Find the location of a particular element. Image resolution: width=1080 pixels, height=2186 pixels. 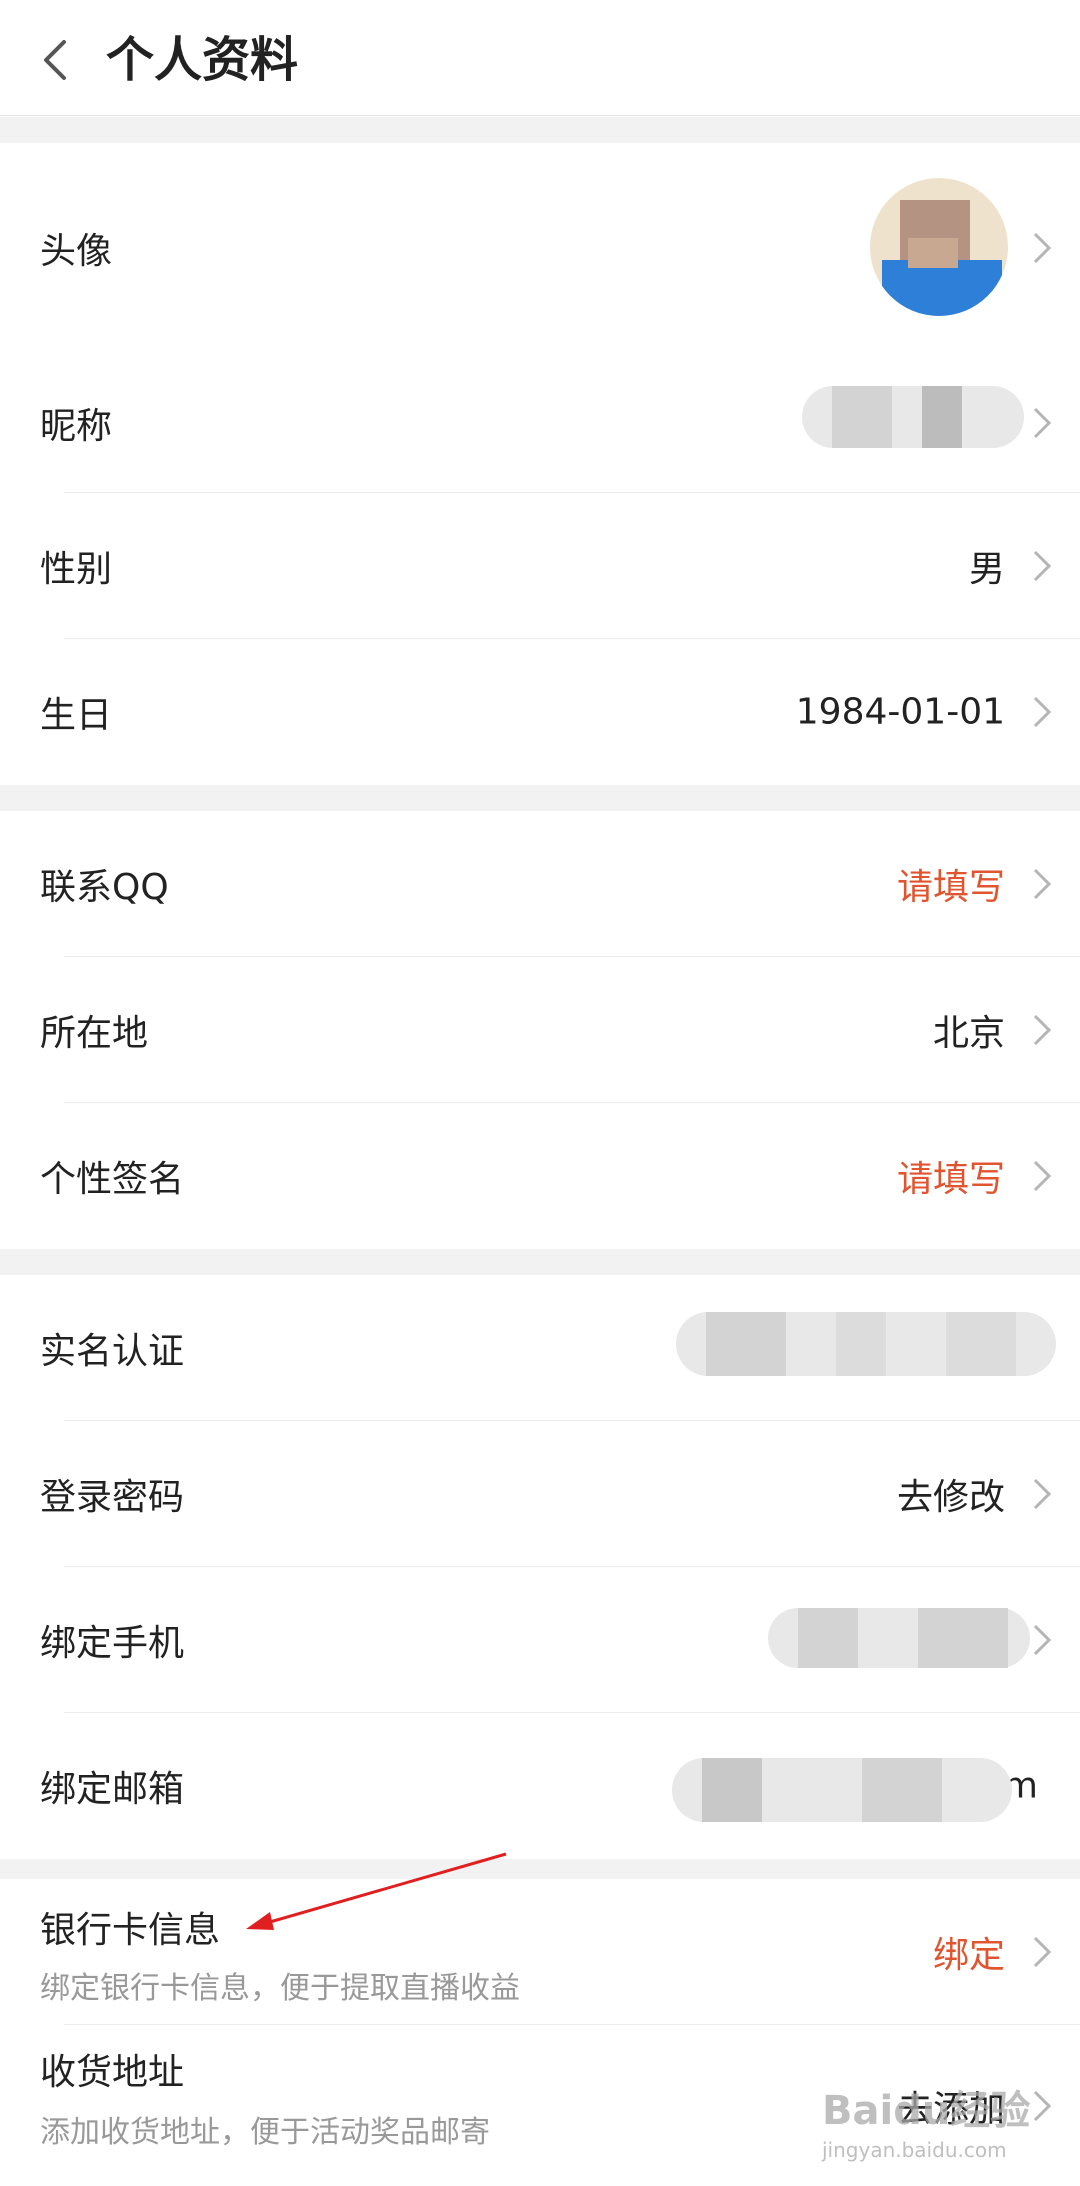

row-bank-card: 银行卡信息 绑定银行卡信息，便于提取直播收益 绑定 is located at coordinates (540, 1952).